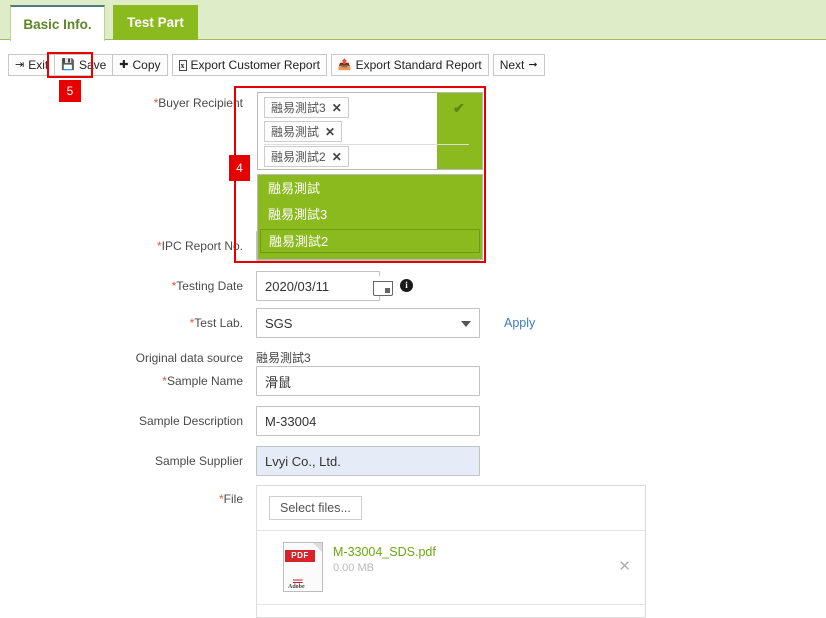 The width and height of the screenshot is (826, 618). I want to click on chip-label: 融易測試2, so click(298, 157).